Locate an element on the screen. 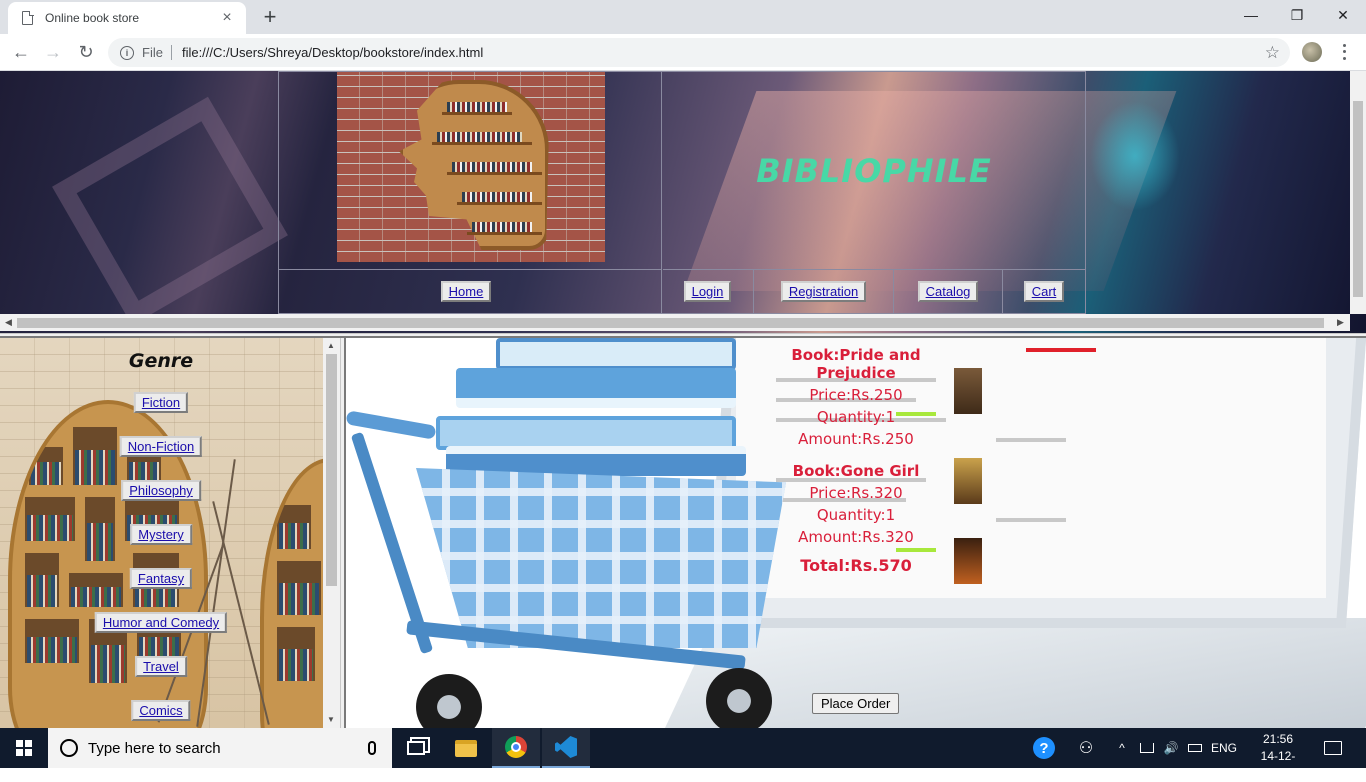 This screenshot has width=1366, height=782. windows-logo-icon is located at coordinates (24, 748).